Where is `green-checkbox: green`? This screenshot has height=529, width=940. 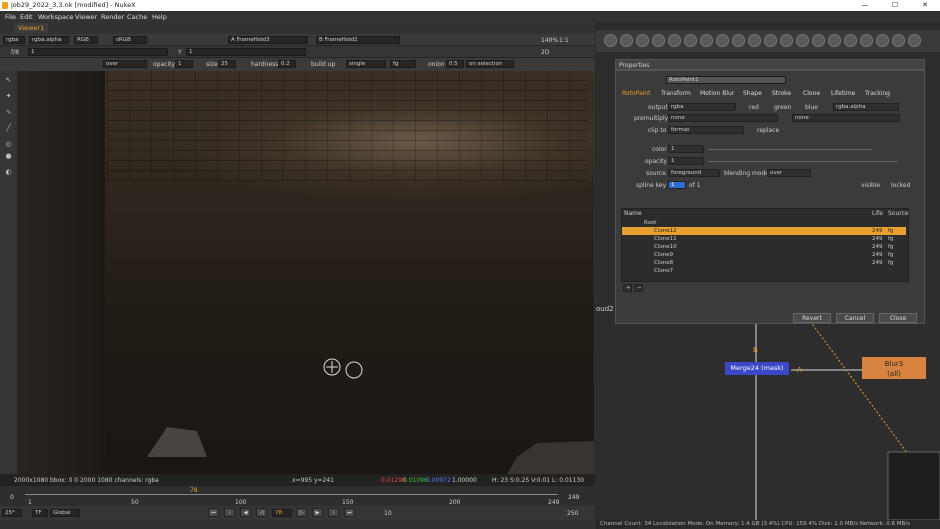 green-checkbox: green is located at coordinates (782, 107).